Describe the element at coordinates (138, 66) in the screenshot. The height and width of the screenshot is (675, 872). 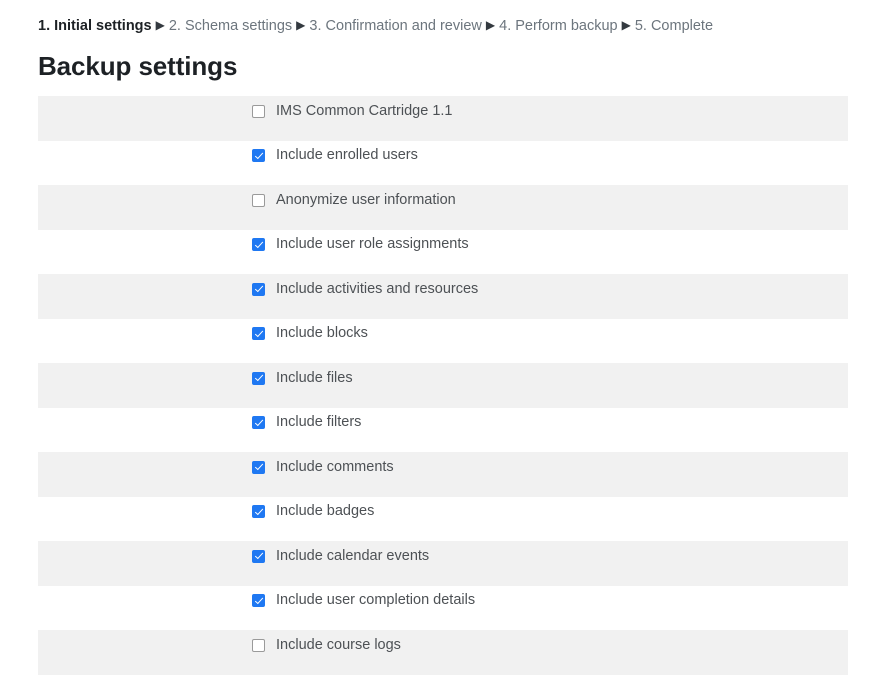
I see `page-title: Backup settings` at that location.